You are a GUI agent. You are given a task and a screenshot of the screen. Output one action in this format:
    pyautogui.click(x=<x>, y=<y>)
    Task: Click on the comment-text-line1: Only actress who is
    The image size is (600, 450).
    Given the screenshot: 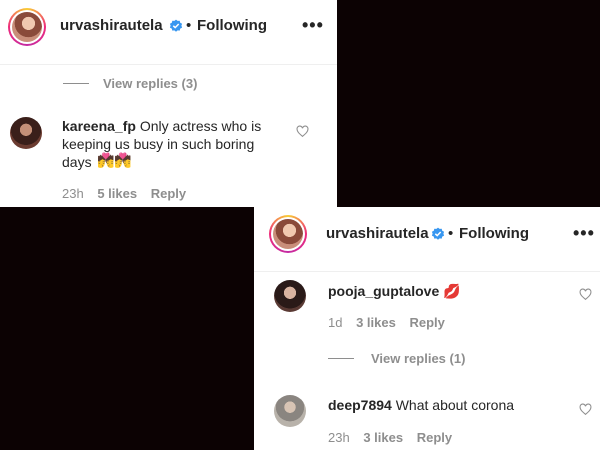 What is the action you would take?
    pyautogui.click(x=200, y=126)
    